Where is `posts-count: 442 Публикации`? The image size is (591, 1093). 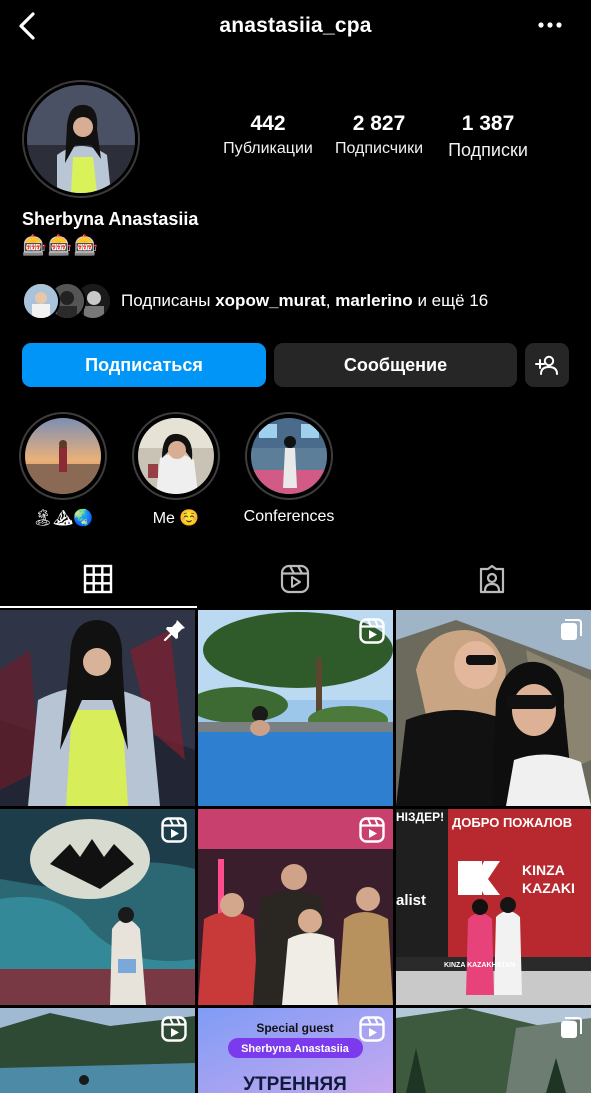 posts-count: 442 Публикации is located at coordinates (268, 135).